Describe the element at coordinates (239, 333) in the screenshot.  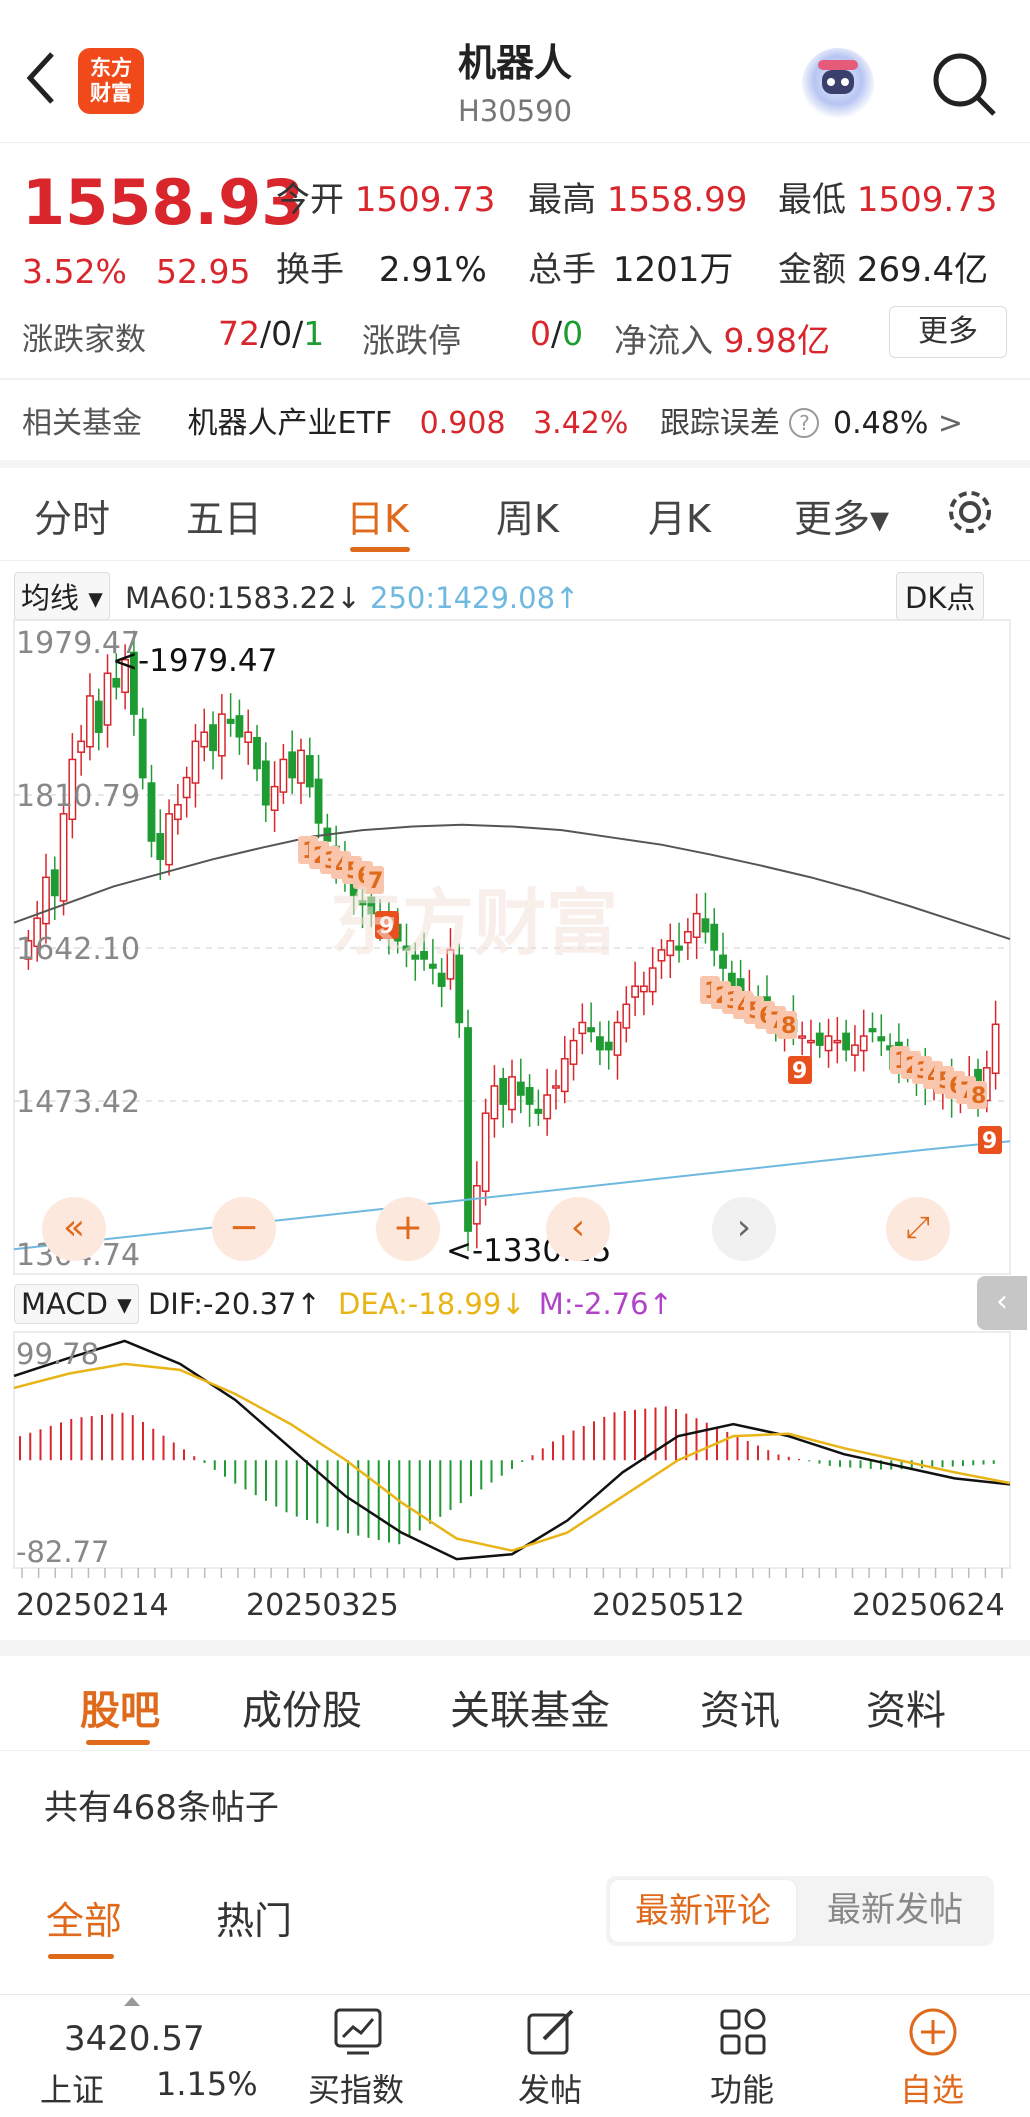
I see `breadth-up: 72` at that location.